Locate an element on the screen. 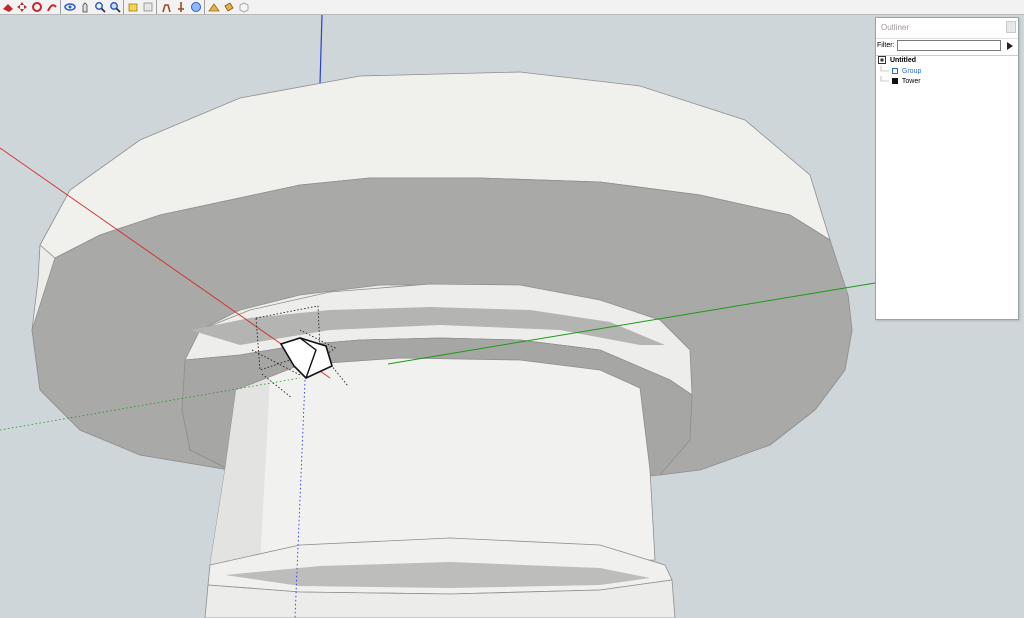 This screenshot has height=618, width=1024. dimension-tool-button is located at coordinates (147, 7).